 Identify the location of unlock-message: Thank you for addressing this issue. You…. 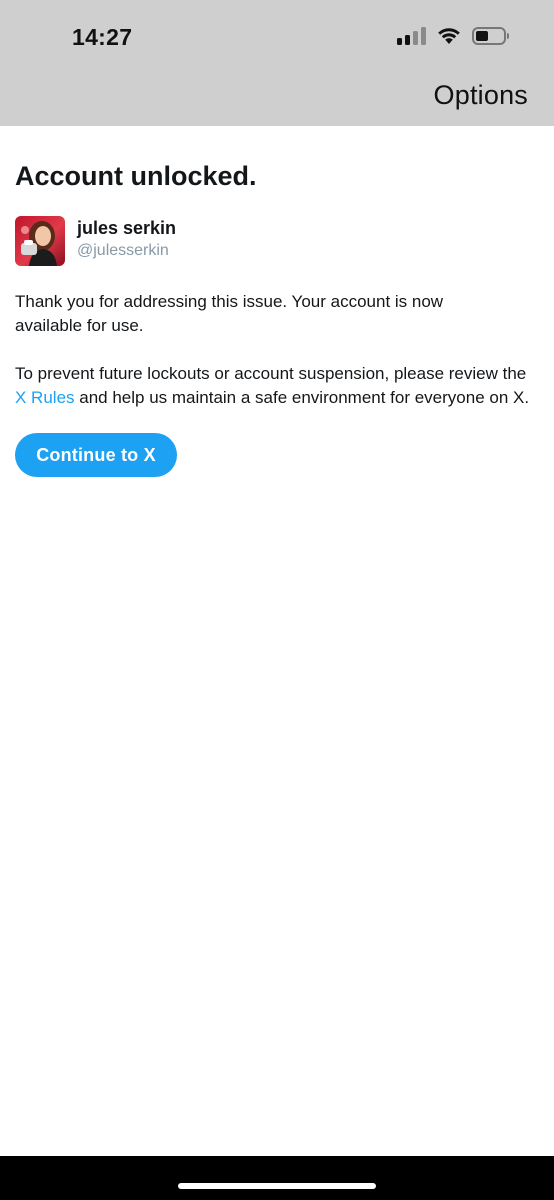
(229, 313).